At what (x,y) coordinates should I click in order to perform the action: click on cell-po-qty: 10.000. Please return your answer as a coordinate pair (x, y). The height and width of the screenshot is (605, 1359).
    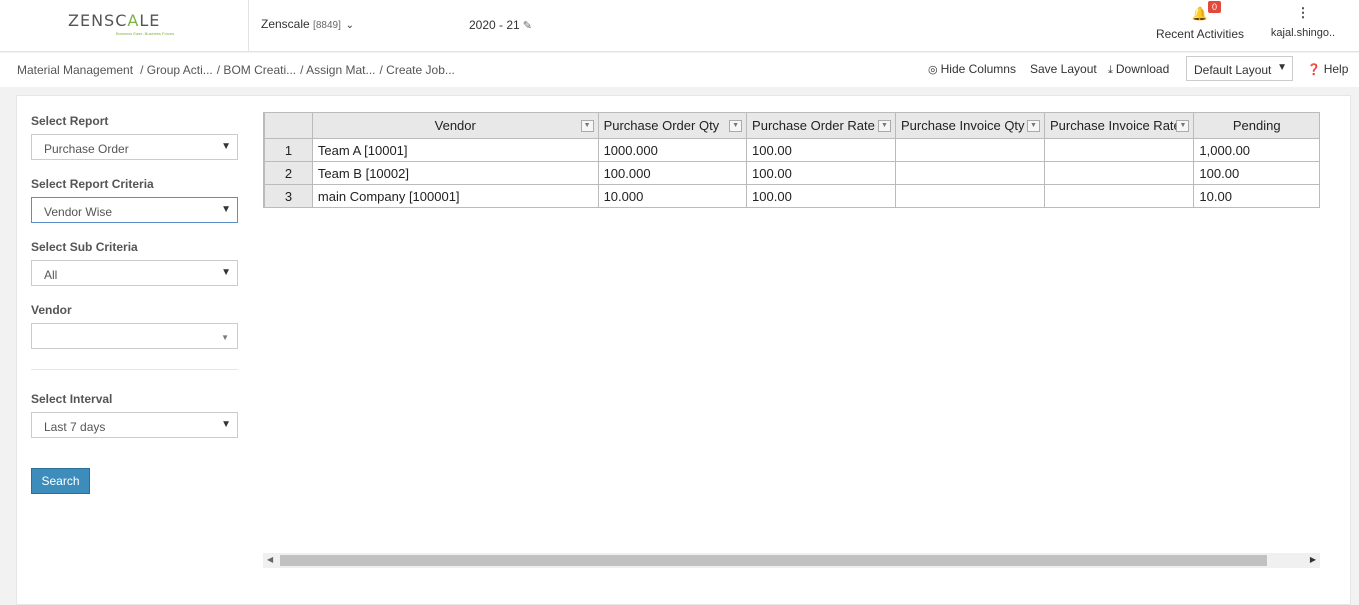
    Looking at the image, I should click on (672, 196).